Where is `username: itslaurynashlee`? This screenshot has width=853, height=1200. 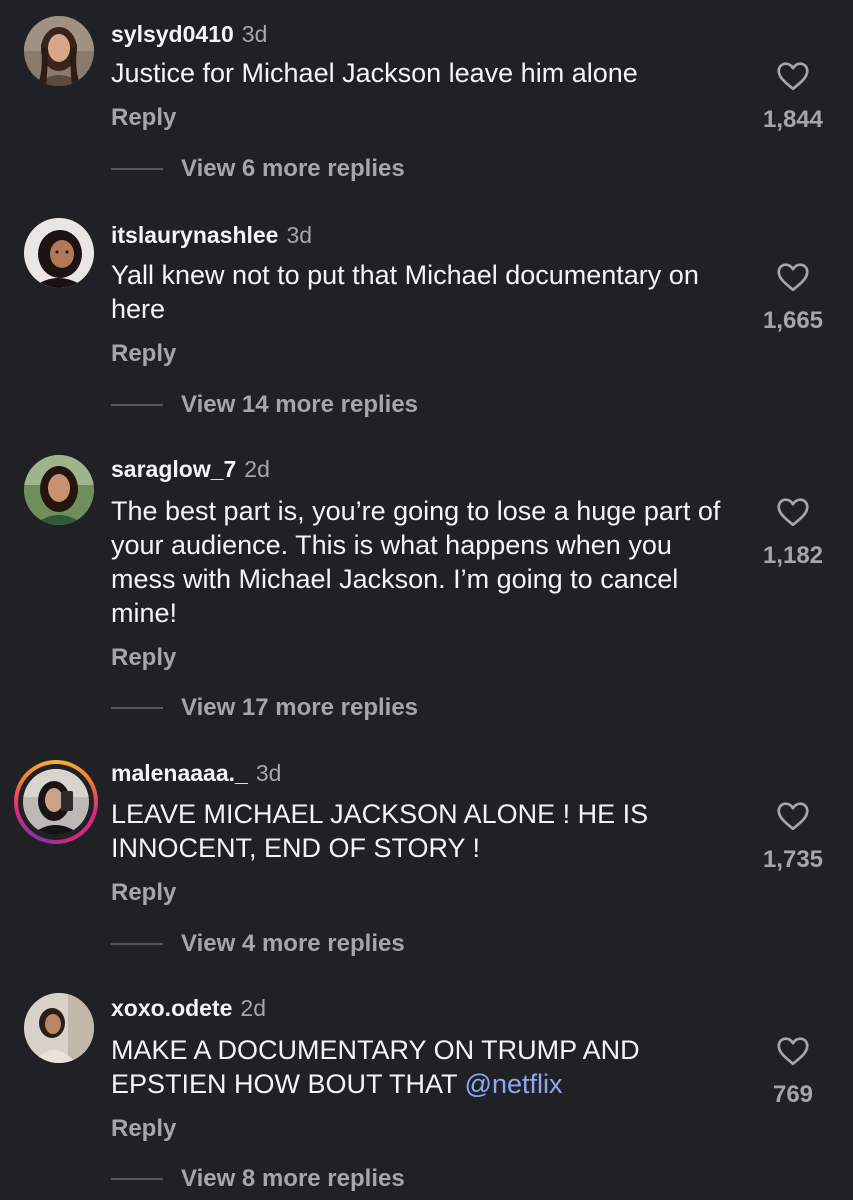
username: itslaurynashlee is located at coordinates (194, 235).